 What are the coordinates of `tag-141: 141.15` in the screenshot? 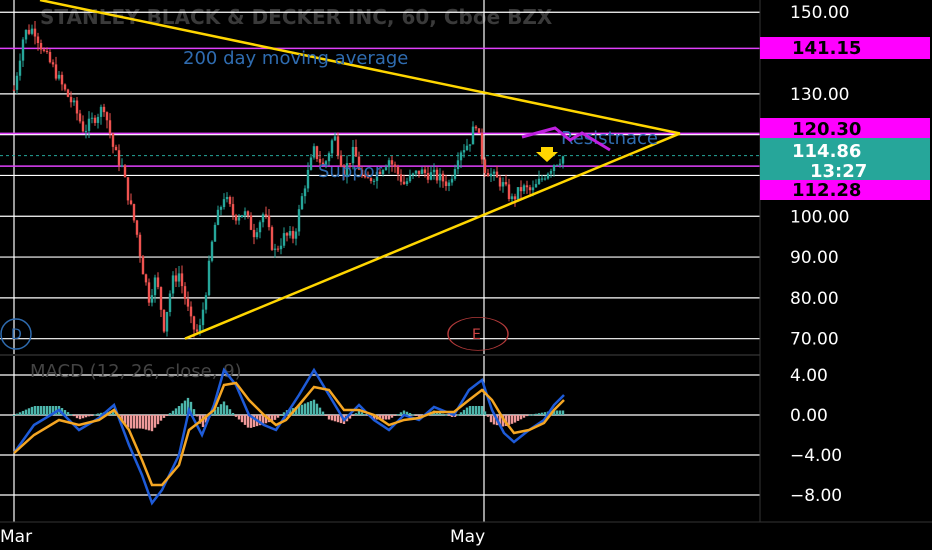 It's located at (845, 48).